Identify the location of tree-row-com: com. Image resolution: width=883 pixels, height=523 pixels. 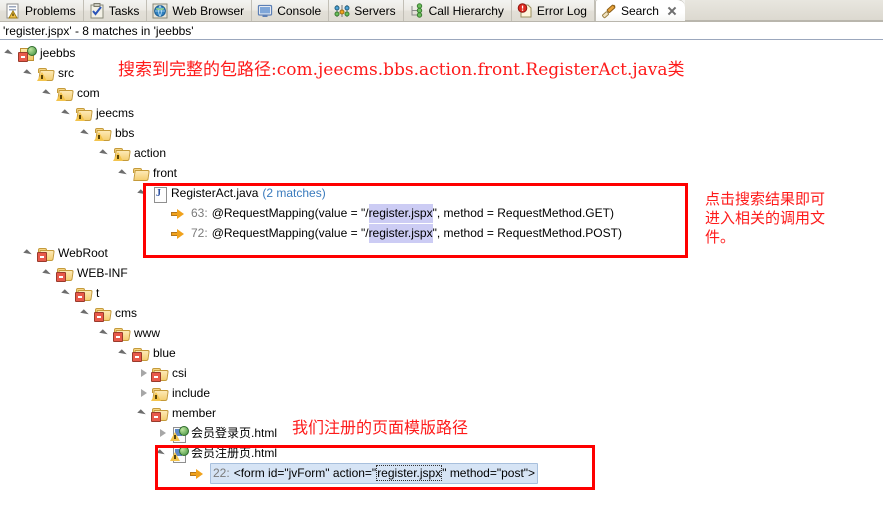
(71, 93).